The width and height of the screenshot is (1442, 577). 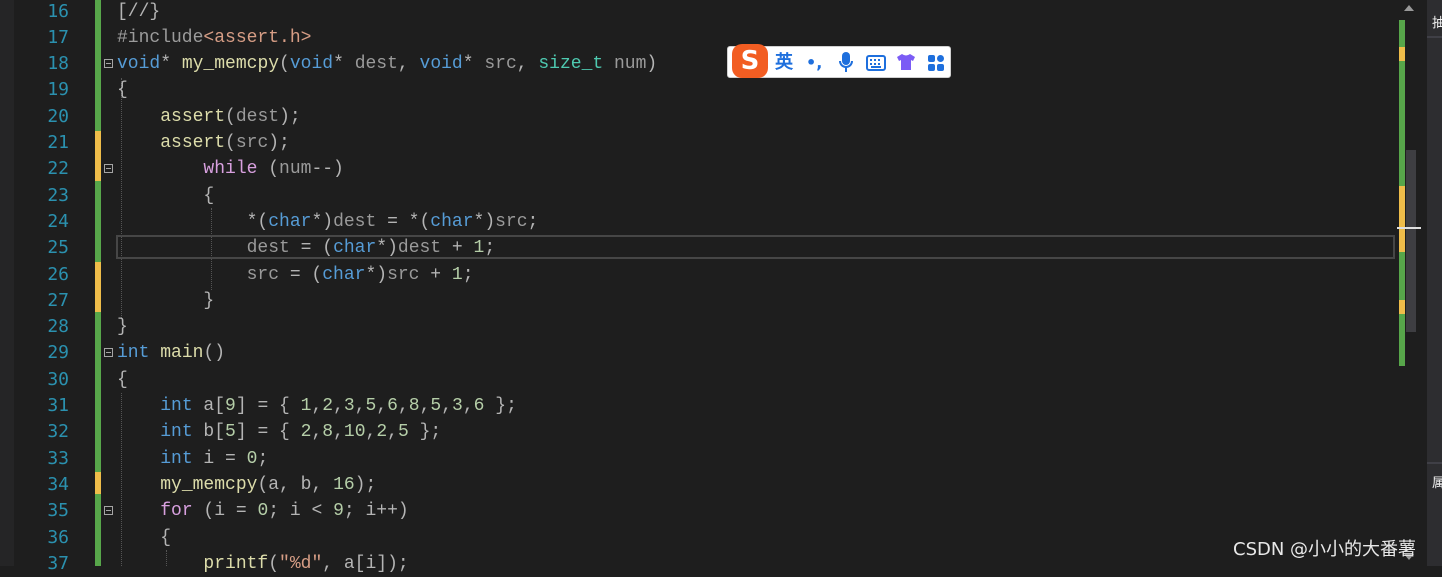 I want to click on code-token: (i =, so click(x=225, y=511).